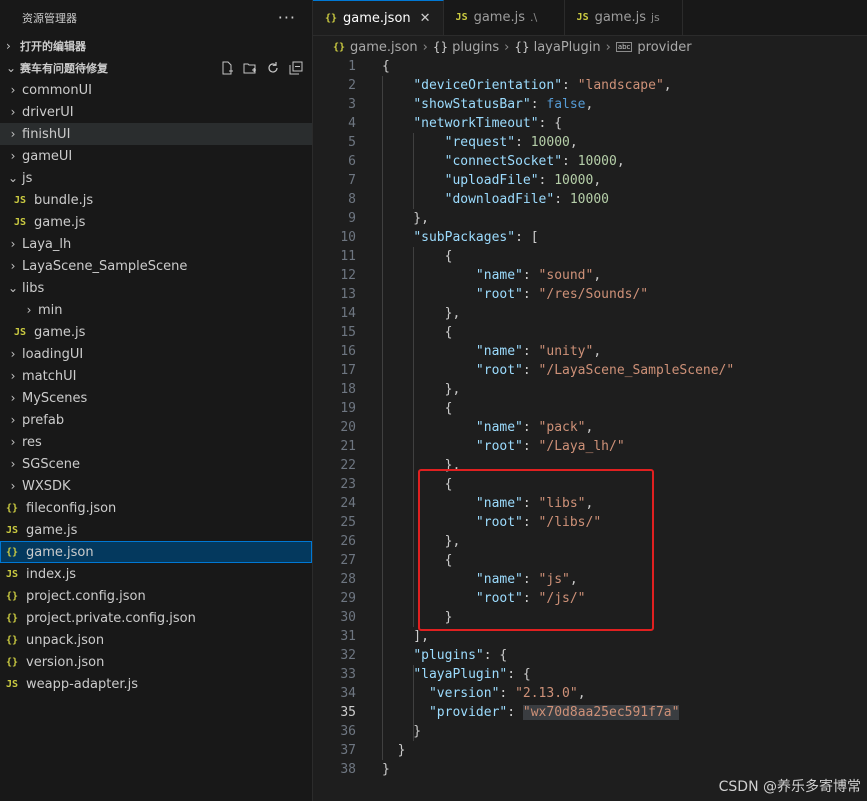  I want to click on file-item: {} version.json, so click(156, 662).